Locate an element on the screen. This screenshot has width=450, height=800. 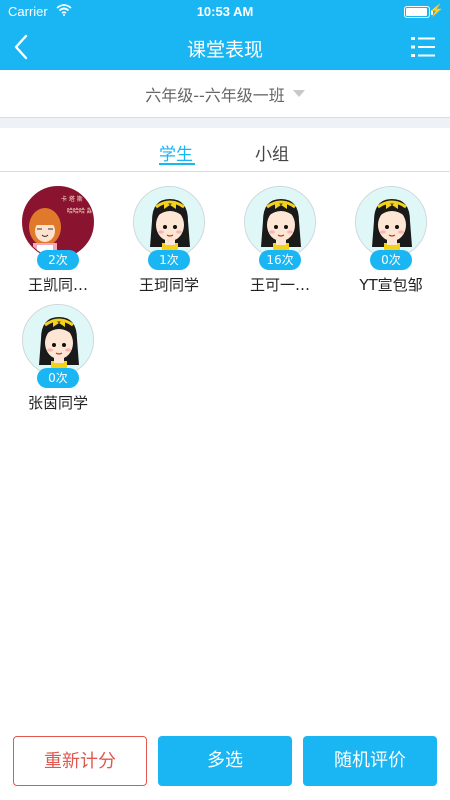
top-bar: Carrier 10:53 AM ⚡ 课堂表现 is located at coordinates (225, 35).